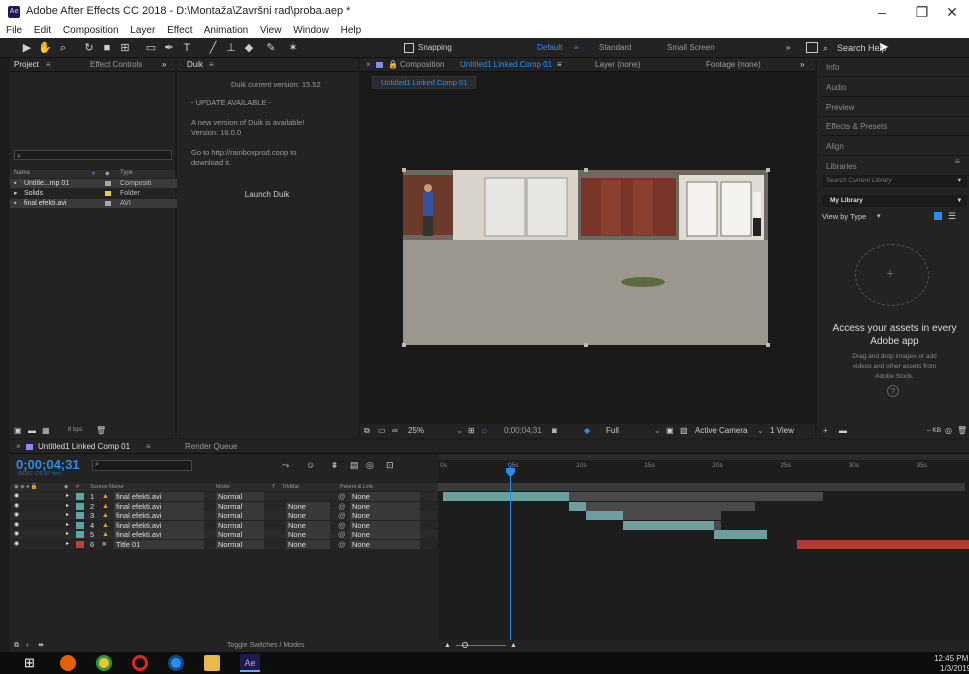 This screenshot has width=969, height=674. Describe the element at coordinates (32, 663) in the screenshot. I see `windows-start-icon: ⊞` at that location.